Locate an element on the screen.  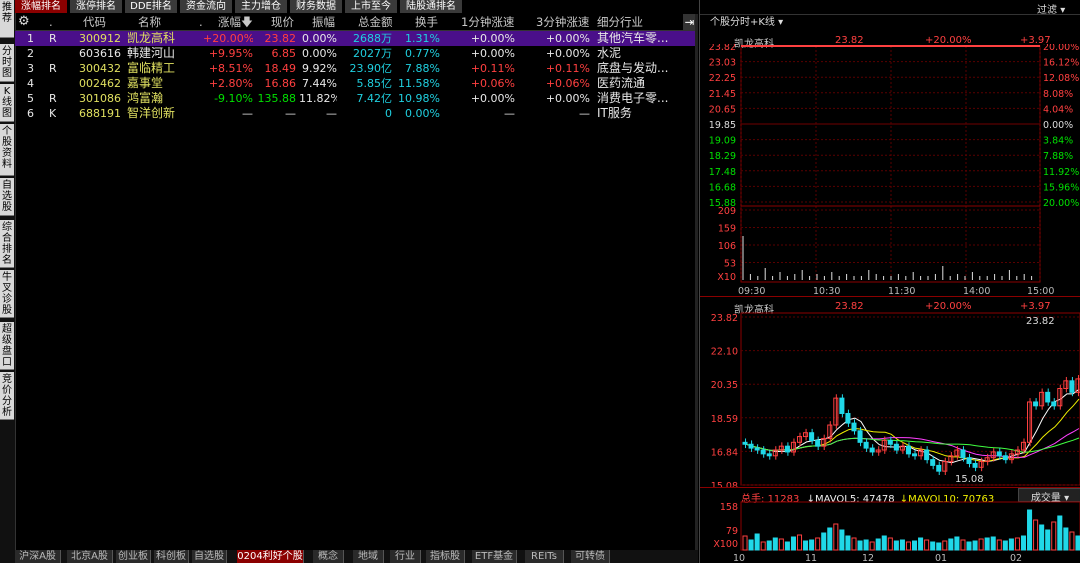
intraday-volume-unit: X10 is located at coordinates (726, 277).